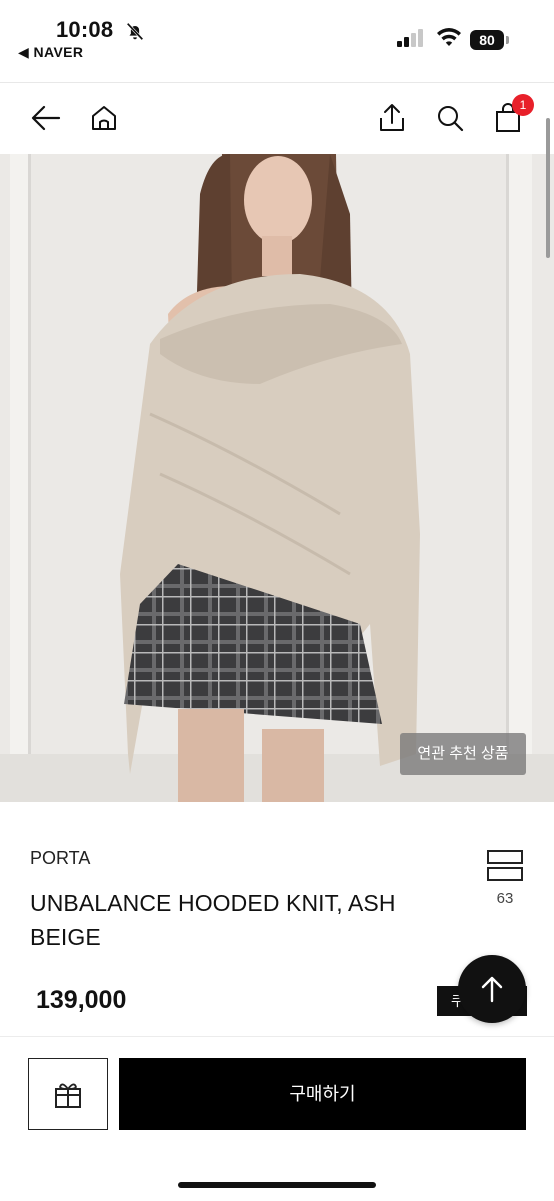 This screenshot has width=554, height=1201. I want to click on status-time: 10:08, so click(85, 29).